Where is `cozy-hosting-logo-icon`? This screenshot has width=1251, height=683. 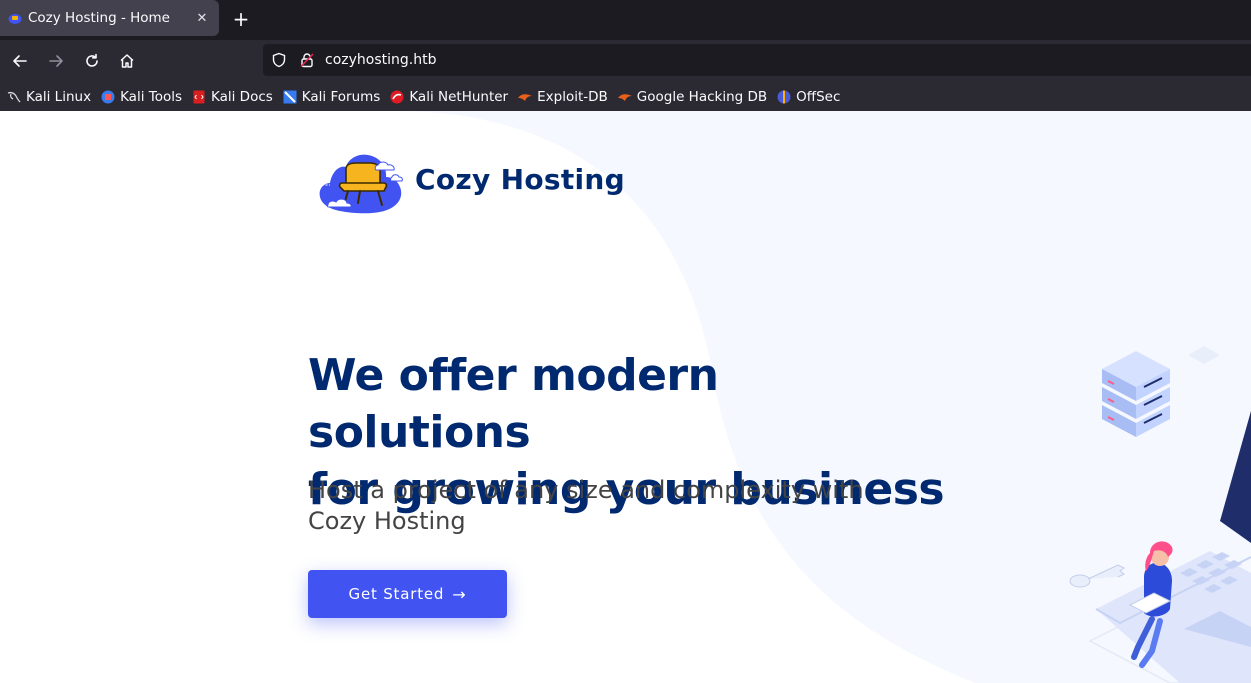 cozy-hosting-logo-icon is located at coordinates (360, 184).